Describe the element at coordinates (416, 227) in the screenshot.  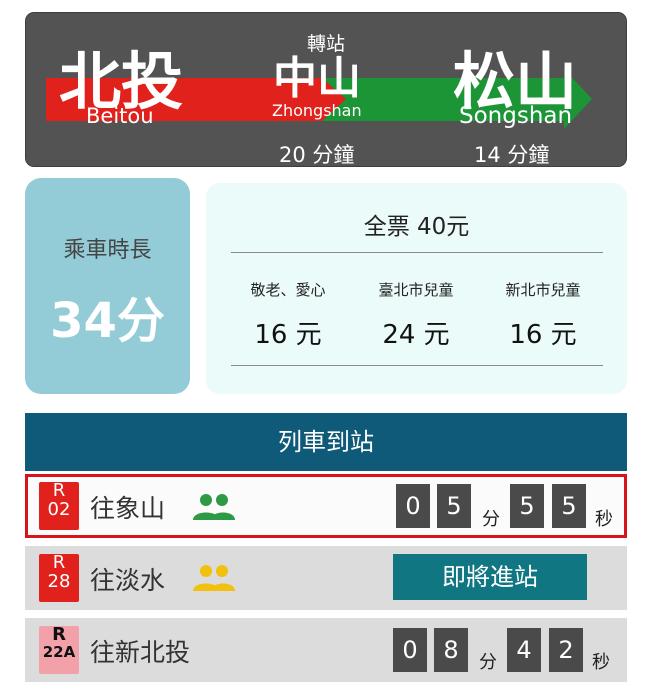
I see `full-fare: 全票 40元` at that location.